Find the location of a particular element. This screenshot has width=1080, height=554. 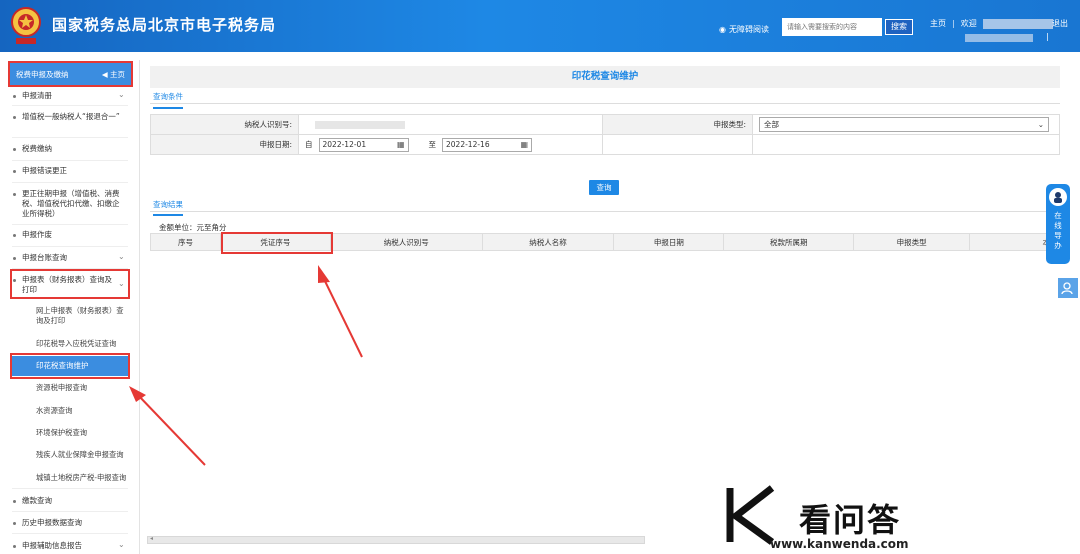

column-header: 申报类型 is located at coordinates (912, 242).